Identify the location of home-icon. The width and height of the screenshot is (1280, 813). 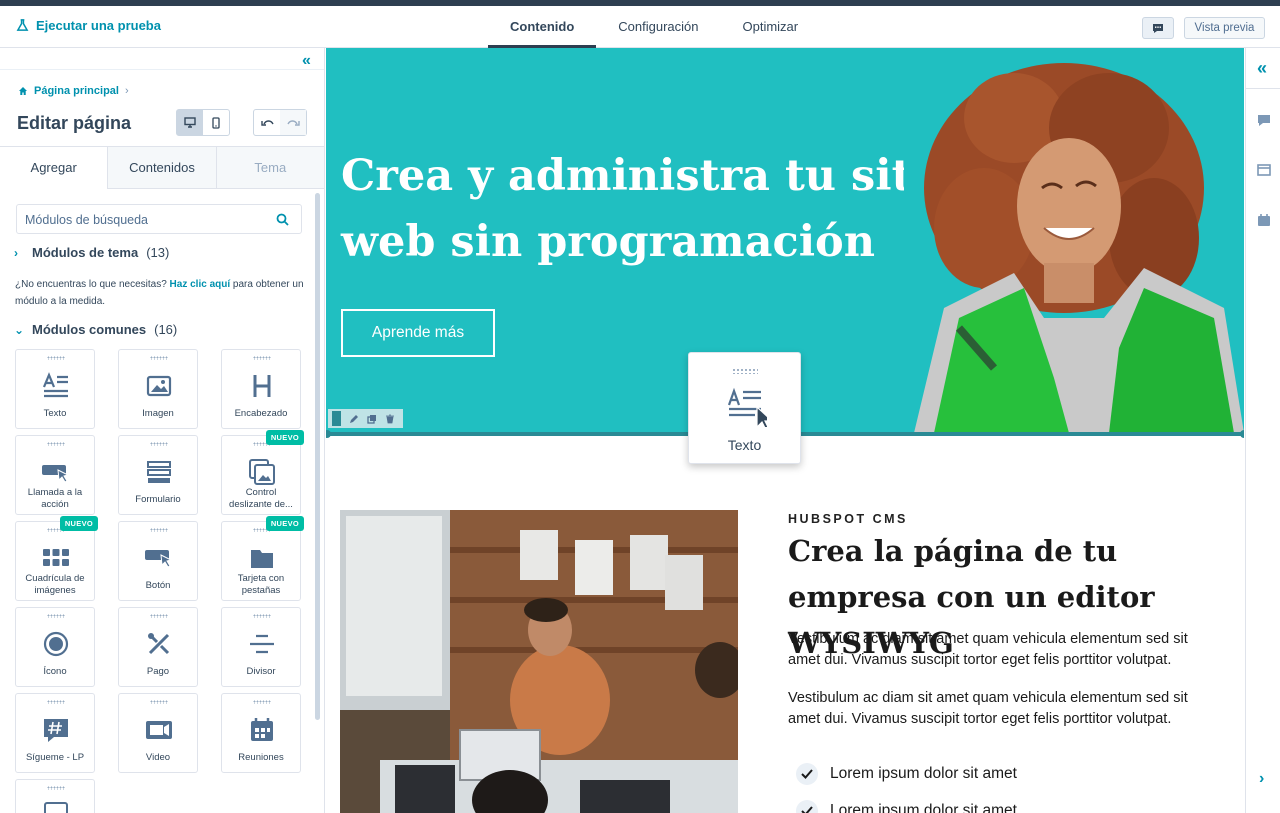
(23, 91).